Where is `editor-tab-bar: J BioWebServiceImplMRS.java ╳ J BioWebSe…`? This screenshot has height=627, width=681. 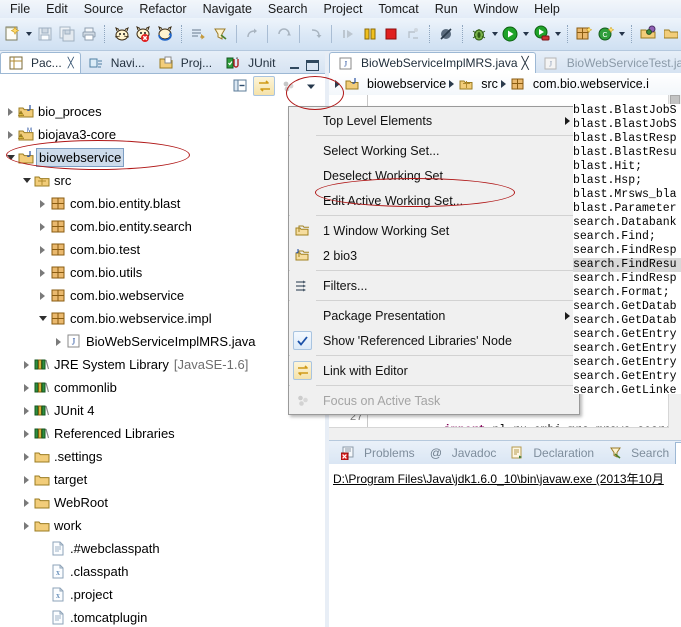 editor-tab-bar: J BioWebServiceImplMRS.java ╳ J BioWebSe… is located at coordinates (505, 62).